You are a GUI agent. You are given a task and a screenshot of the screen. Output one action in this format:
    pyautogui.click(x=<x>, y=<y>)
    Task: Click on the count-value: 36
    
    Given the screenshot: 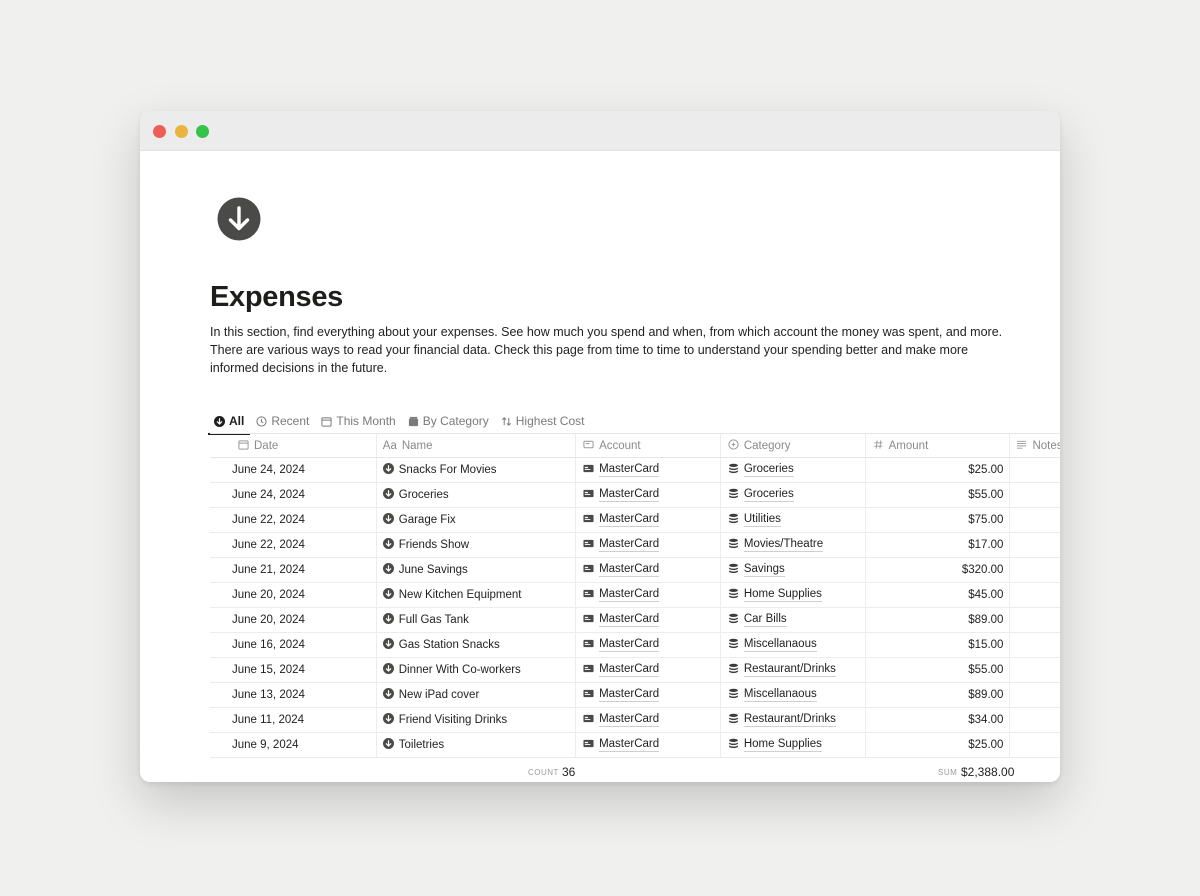 What is the action you would take?
    pyautogui.click(x=568, y=772)
    